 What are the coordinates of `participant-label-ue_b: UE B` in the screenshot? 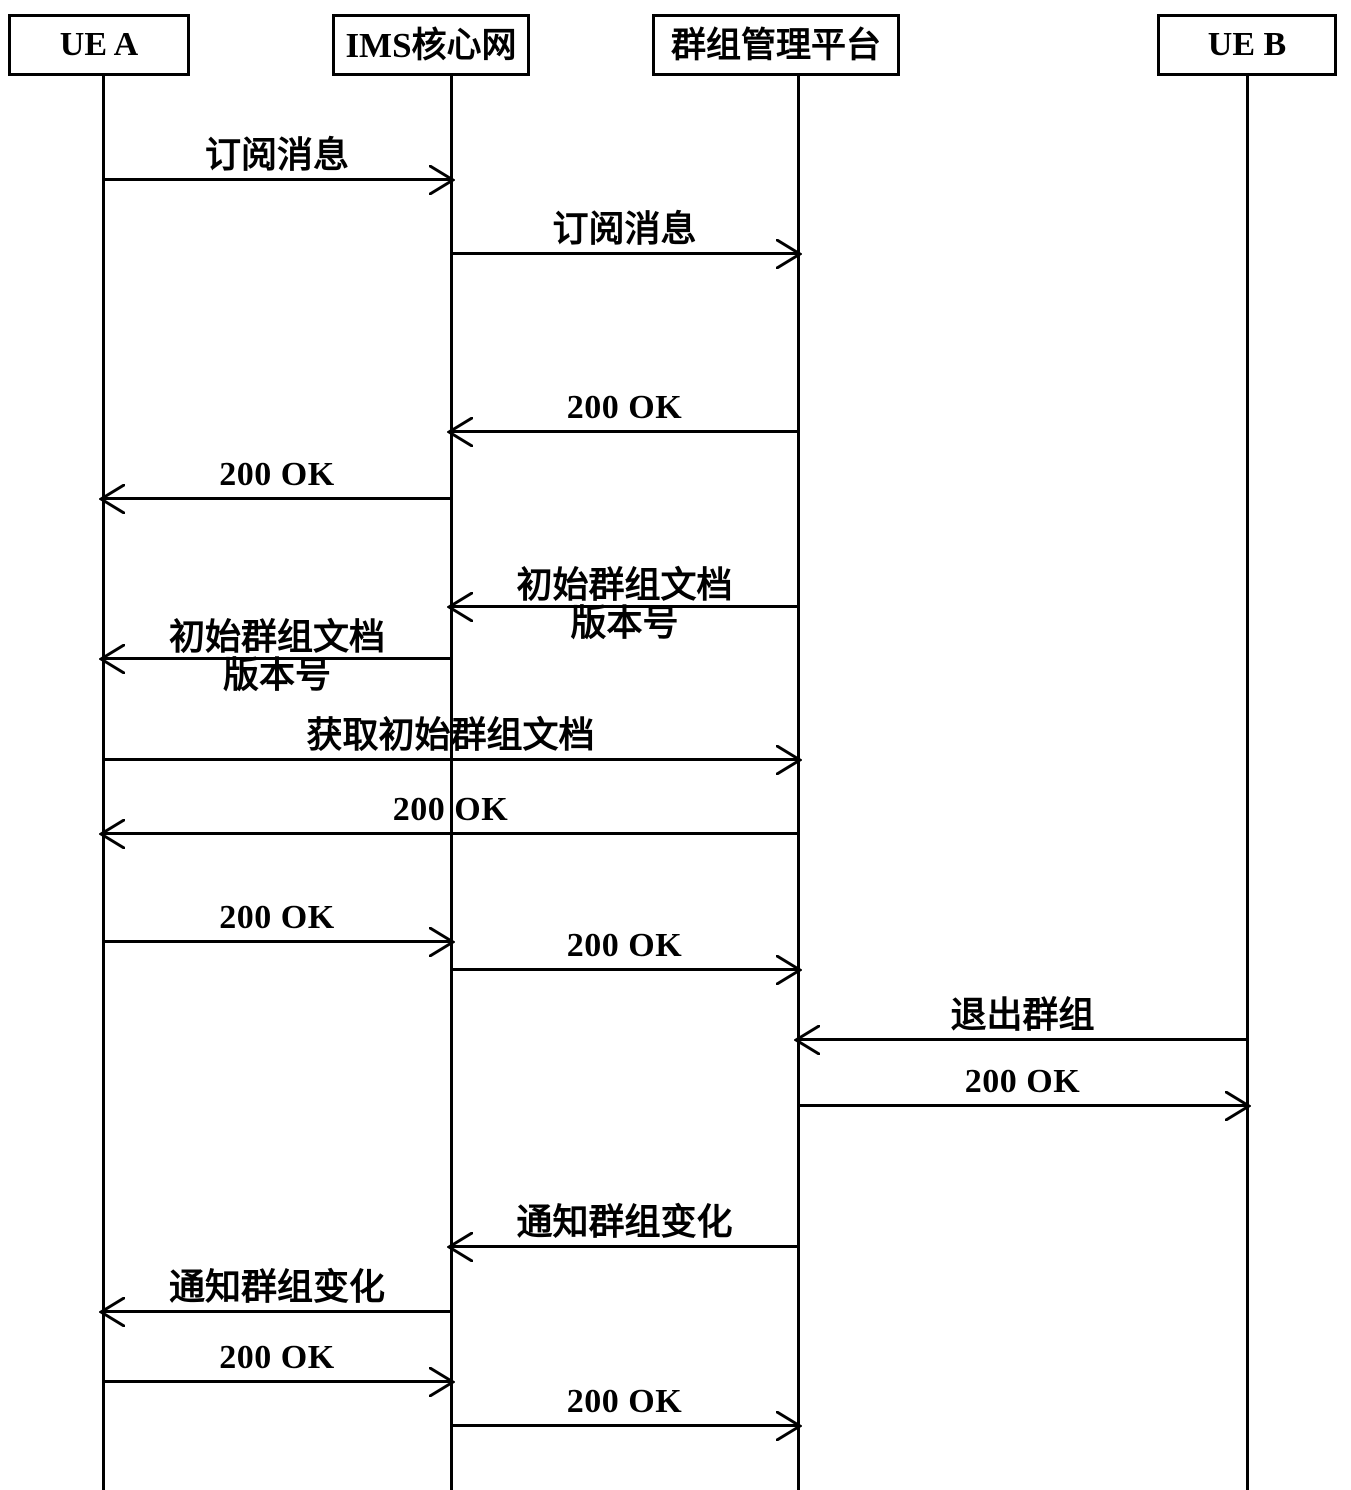 It's located at (1247, 44).